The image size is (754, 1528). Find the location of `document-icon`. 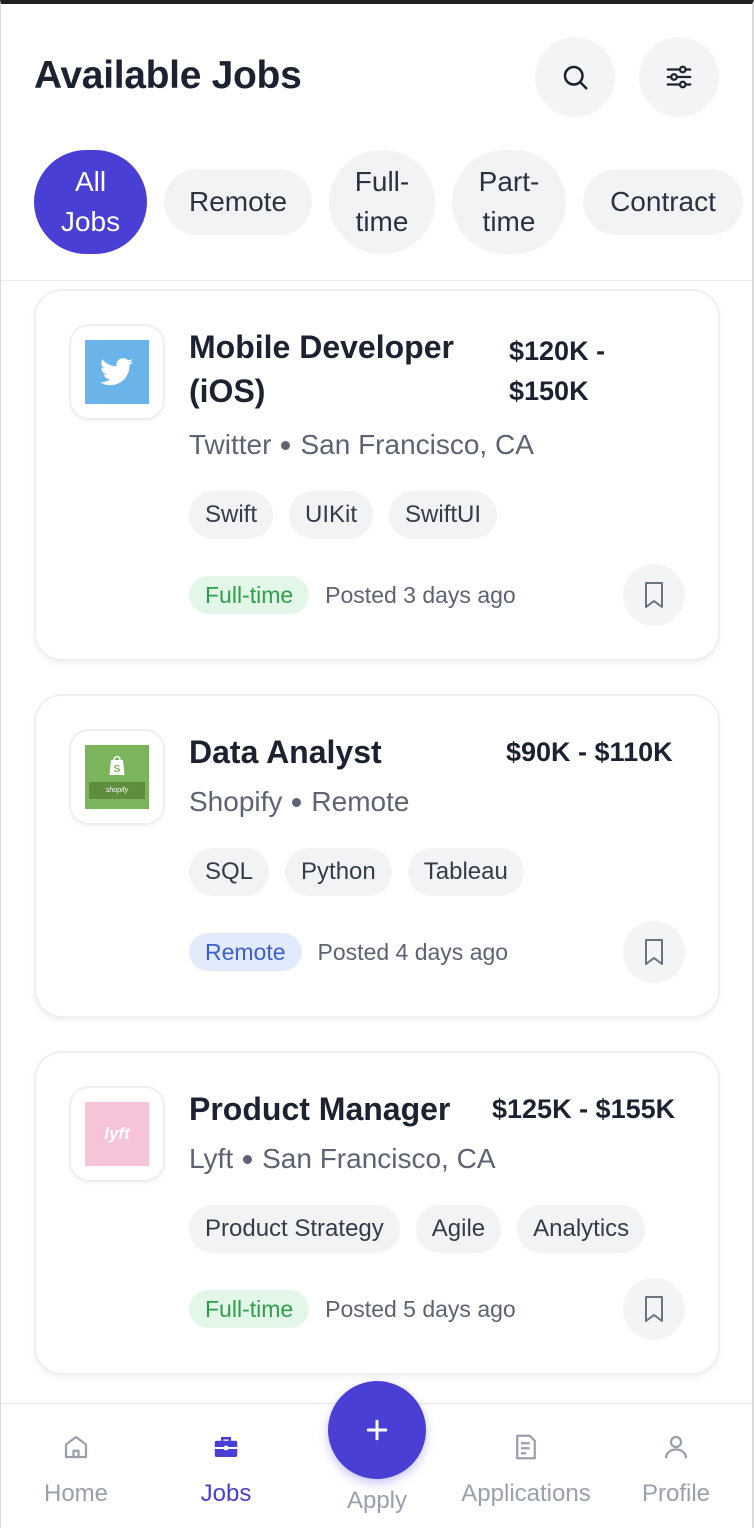

document-icon is located at coordinates (526, 1447).